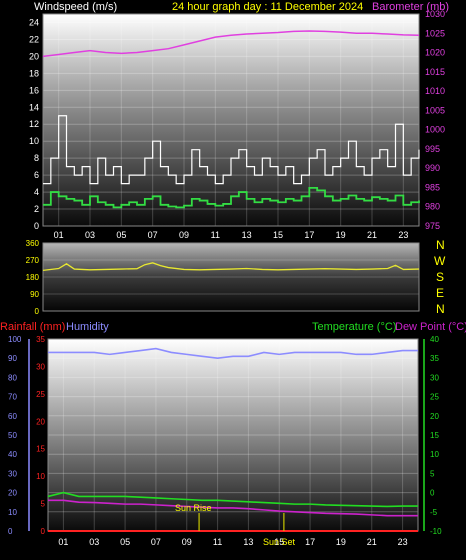 Image resolution: width=466 pixels, height=560 pixels. What do you see at coordinates (34, 107) in the screenshot?
I see `wind-speed-tick-label: 14` at bounding box center [34, 107].